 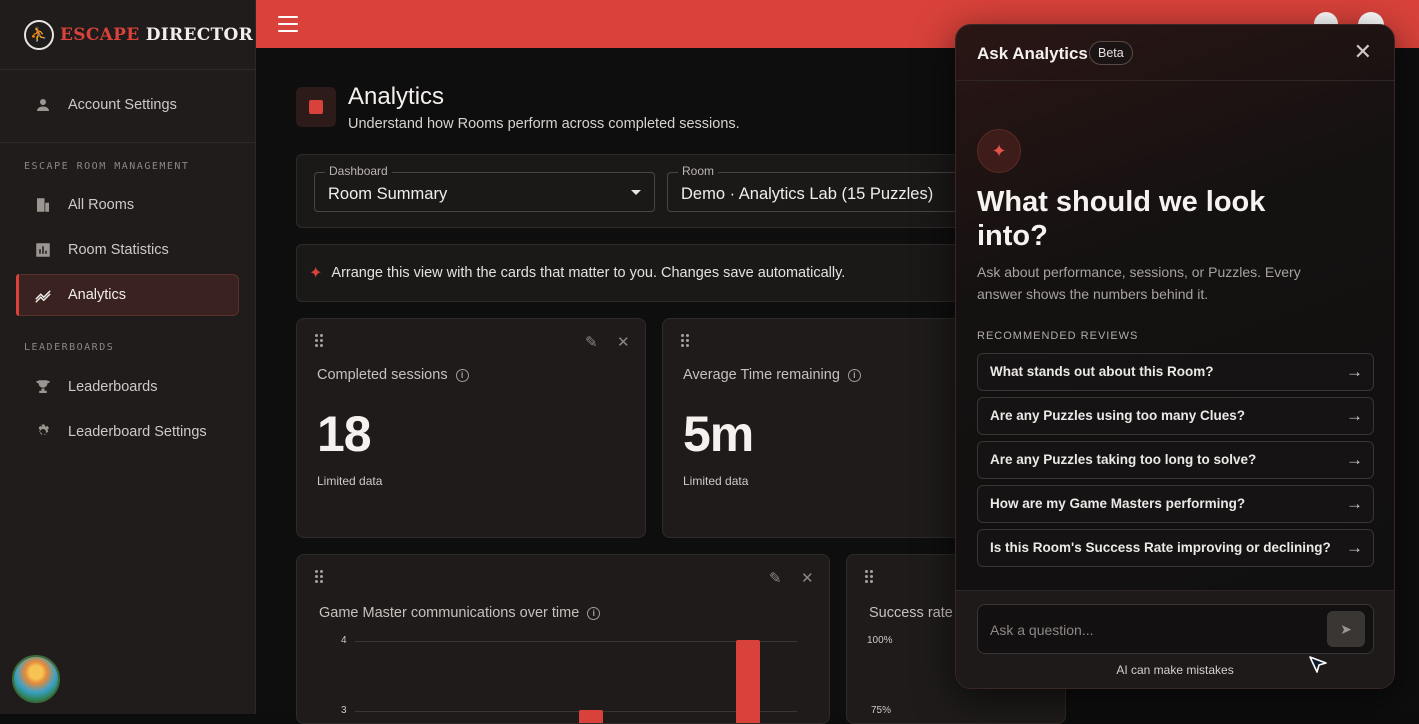 I want to click on sidebar-item-account-settings: Account Settings, so click(x=127, y=105).